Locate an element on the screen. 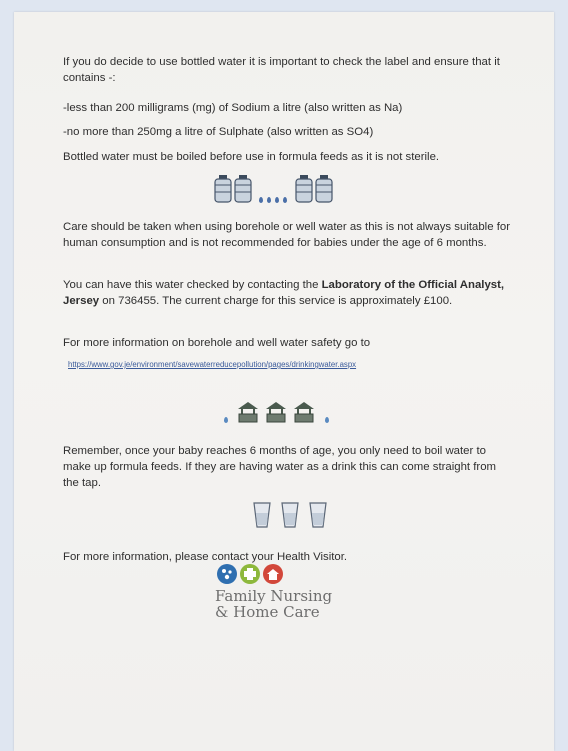 This screenshot has width=568, height=751. family-nursing-logo-icon is located at coordinates (250, 574).